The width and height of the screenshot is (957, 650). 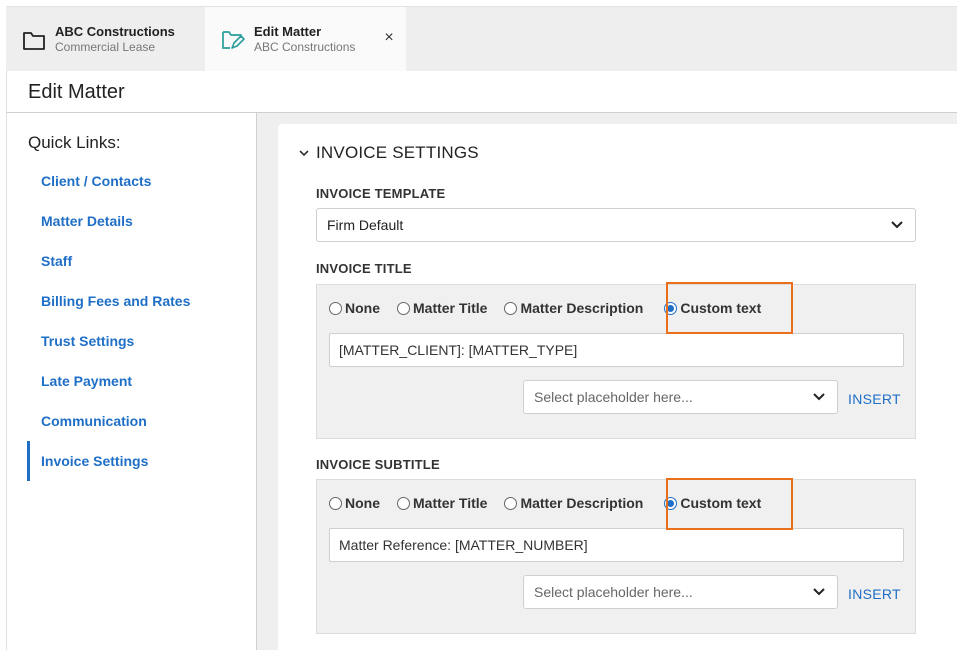 I want to click on invoice-subtitle-label: INVOICE SUBTITLE, so click(x=378, y=464).